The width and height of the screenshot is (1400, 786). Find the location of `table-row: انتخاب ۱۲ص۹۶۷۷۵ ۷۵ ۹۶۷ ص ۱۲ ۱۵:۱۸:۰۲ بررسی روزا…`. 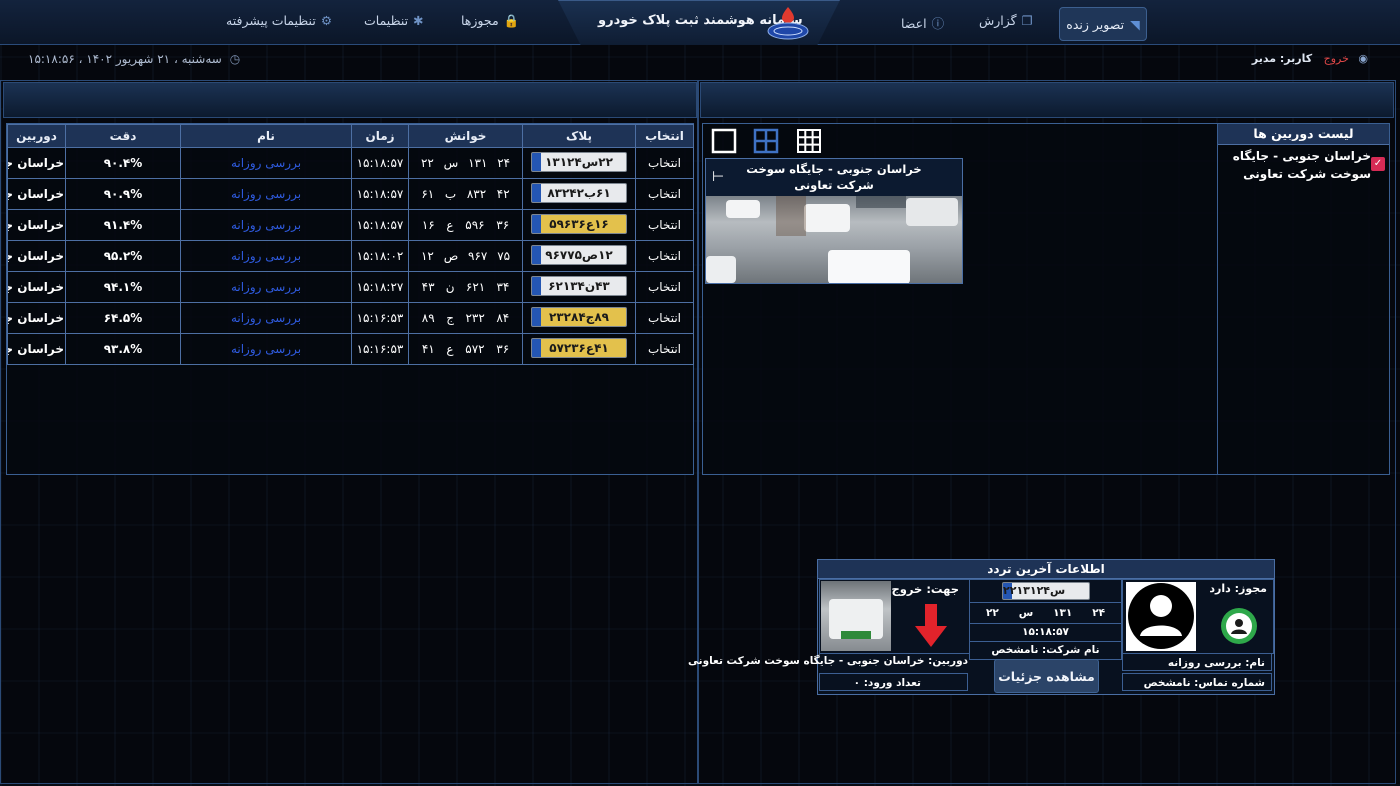

table-row: انتخاب ۱۲ص۹۶۷۷۵ ۷۵ ۹۶۷ ص ۱۲ ۱۵:۱۸:۰۲ بررسی روزا… is located at coordinates (350, 256).